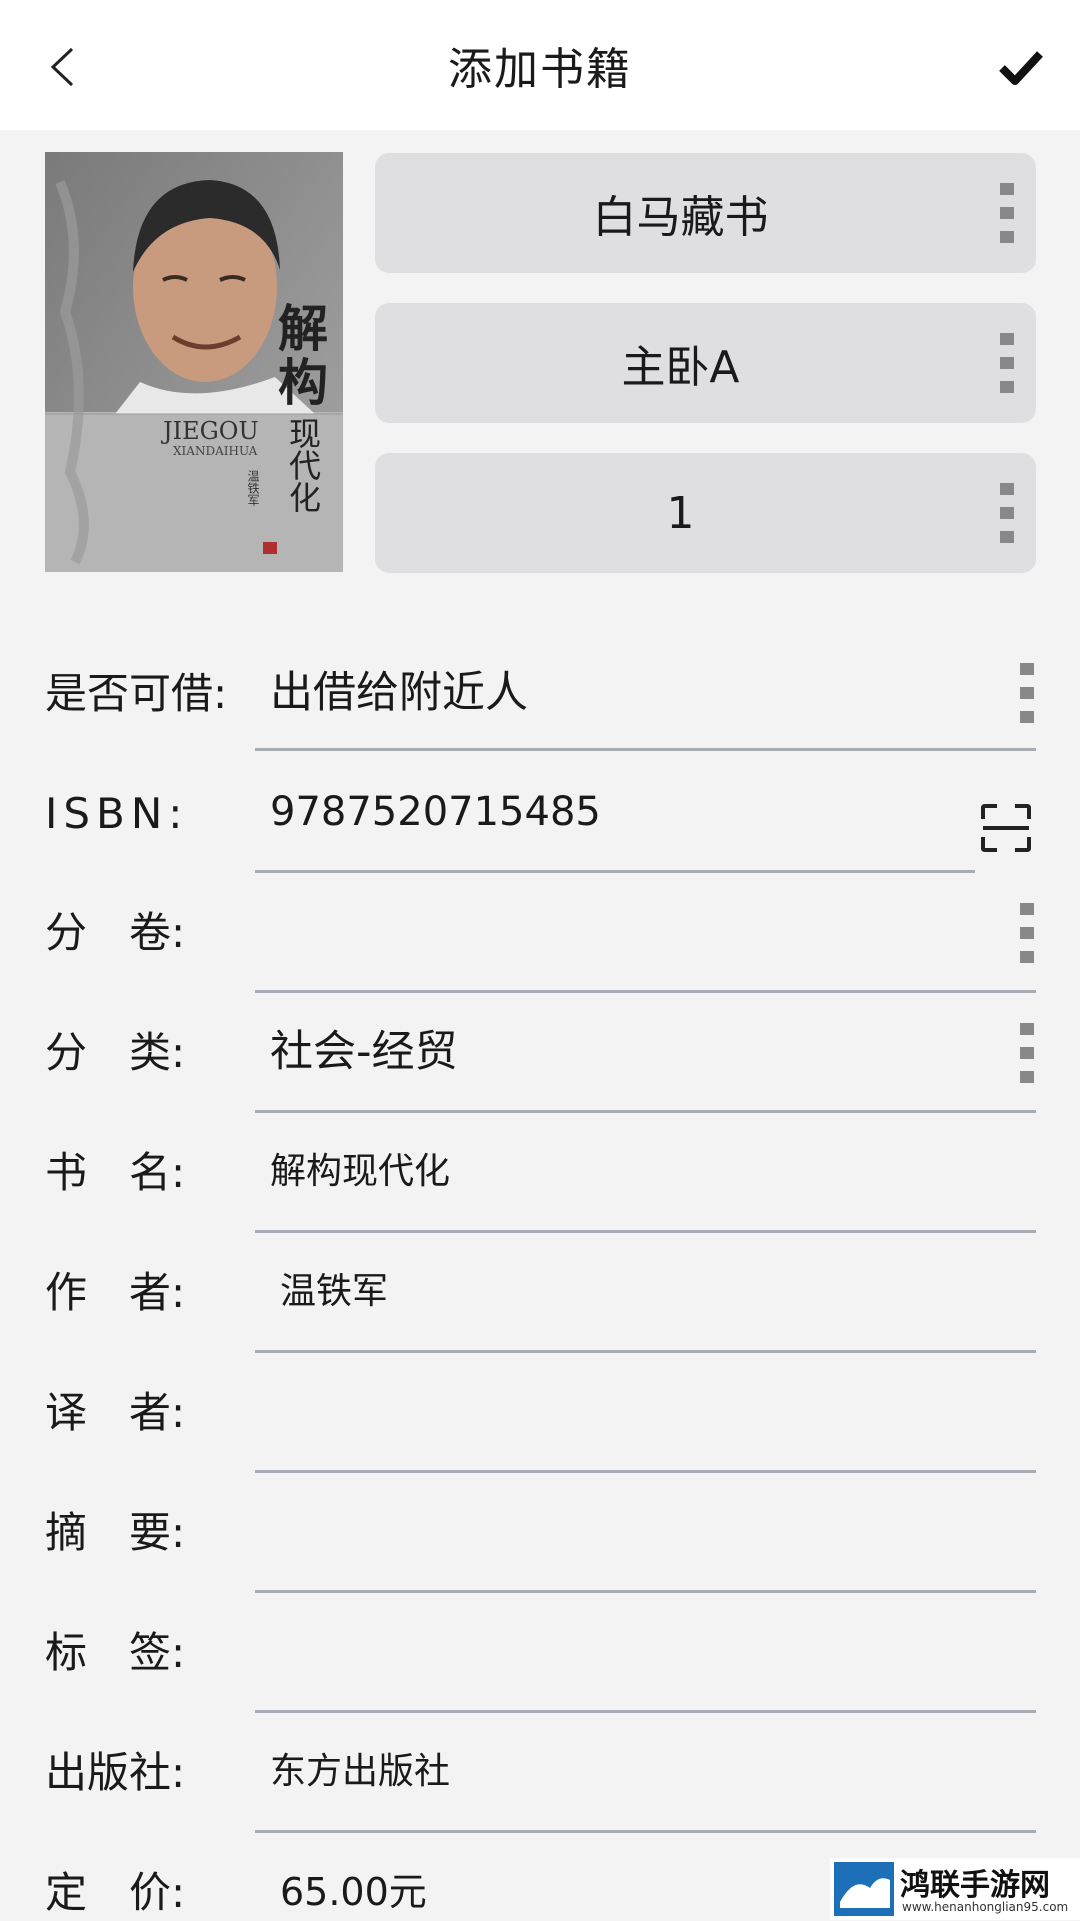 The image size is (1080, 1921). Describe the element at coordinates (645, 1471) in the screenshot. I see `translator-underline` at that location.